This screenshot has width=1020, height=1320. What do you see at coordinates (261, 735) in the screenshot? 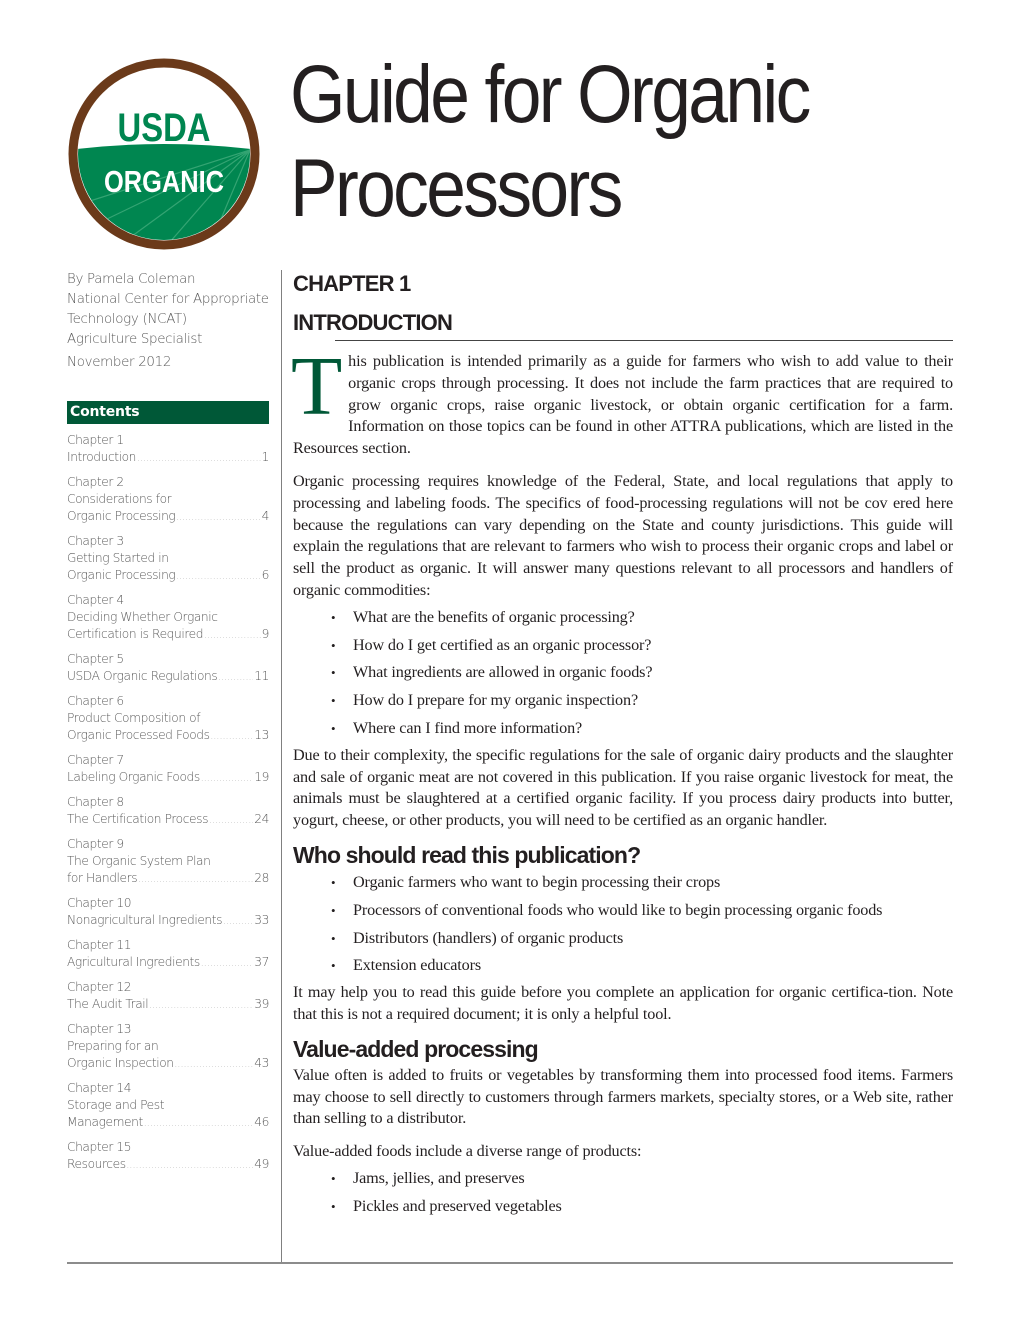
I see `toc-page-number: 13` at bounding box center [261, 735].